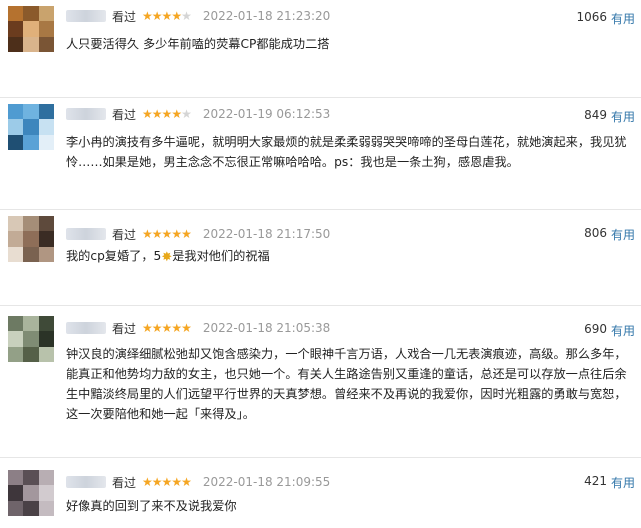 Image resolution: width=641 pixels, height=528 pixels. Describe the element at coordinates (198, 234) in the screenshot. I see `comment-meta: 看过 ★★★★★ 2022-01-18 21:17:50` at that location.